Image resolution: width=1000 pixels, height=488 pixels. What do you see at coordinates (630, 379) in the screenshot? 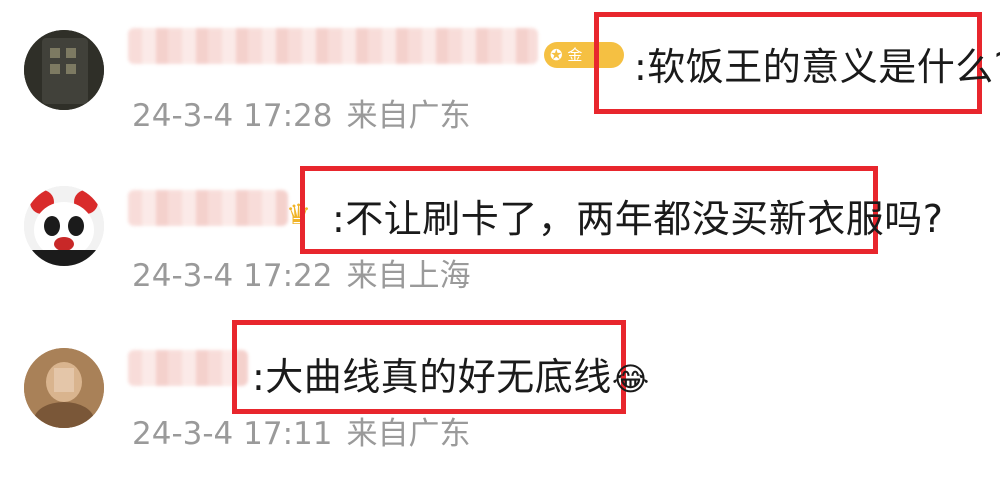
I see `laughing-crying-emoji-icon: 😂` at bounding box center [630, 379].